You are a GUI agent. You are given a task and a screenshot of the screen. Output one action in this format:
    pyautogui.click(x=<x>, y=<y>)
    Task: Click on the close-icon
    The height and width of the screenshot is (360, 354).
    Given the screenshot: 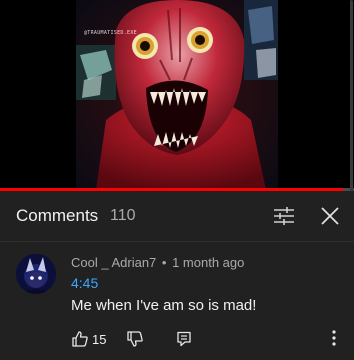 What is the action you would take?
    pyautogui.click(x=330, y=216)
    